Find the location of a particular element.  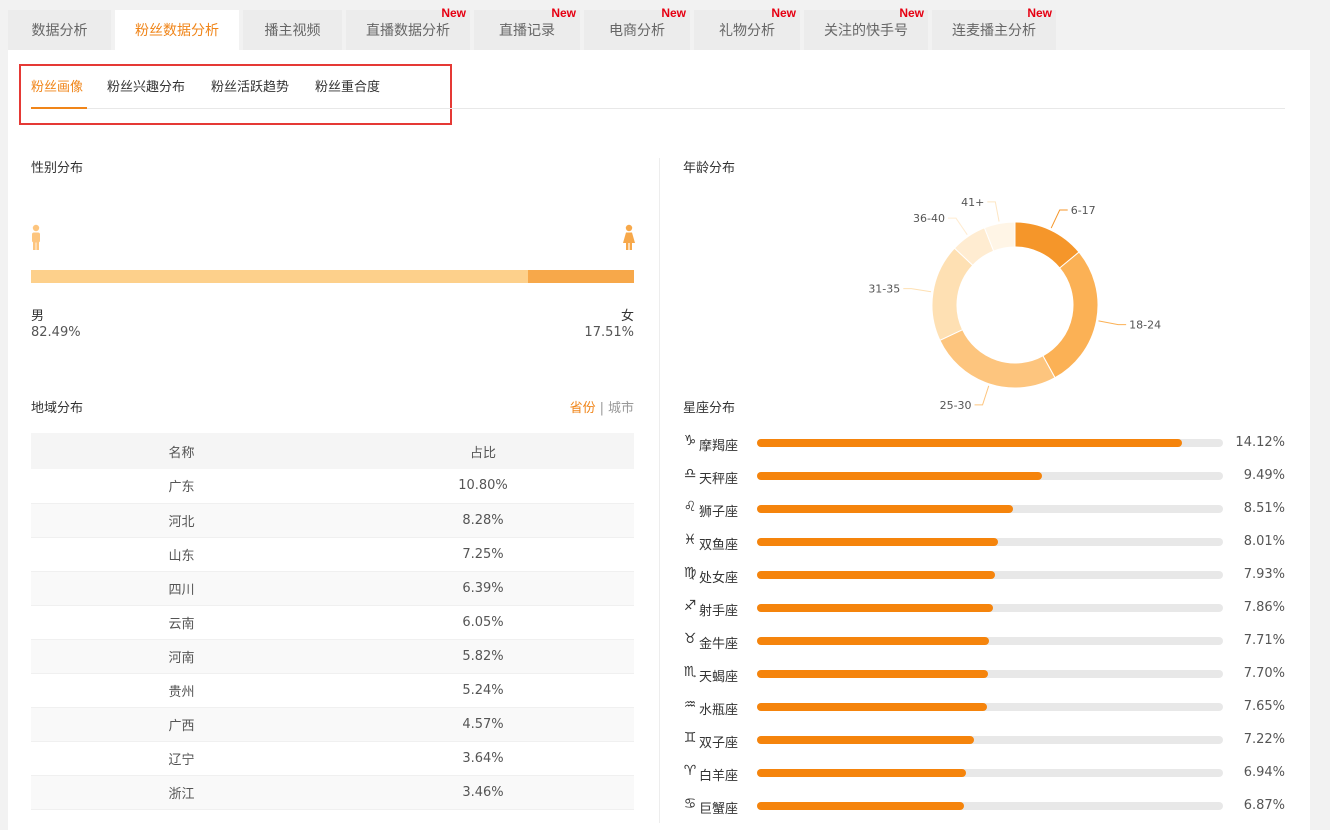

column-header-ratio: 占比 is located at coordinates (483, 451).